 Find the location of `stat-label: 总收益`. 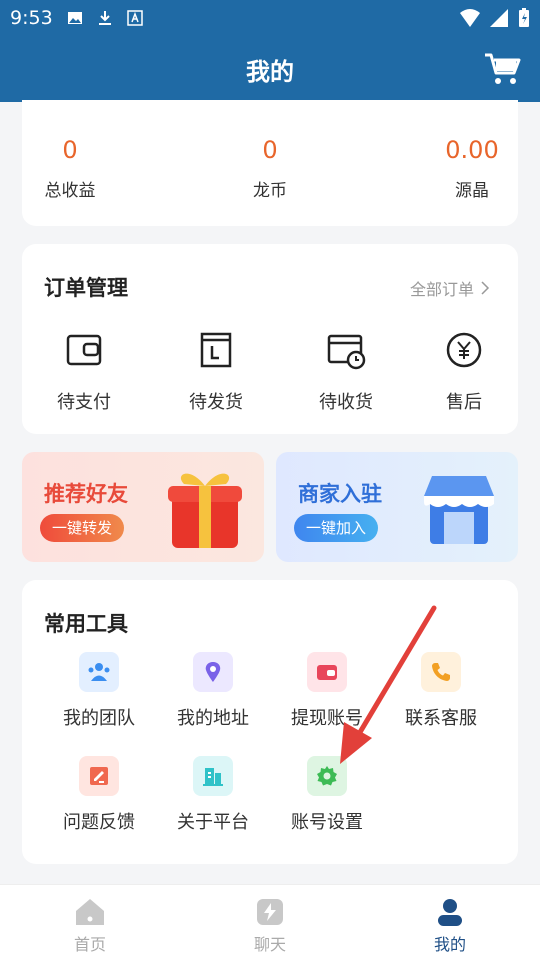

stat-label: 总收益 is located at coordinates (70, 191).